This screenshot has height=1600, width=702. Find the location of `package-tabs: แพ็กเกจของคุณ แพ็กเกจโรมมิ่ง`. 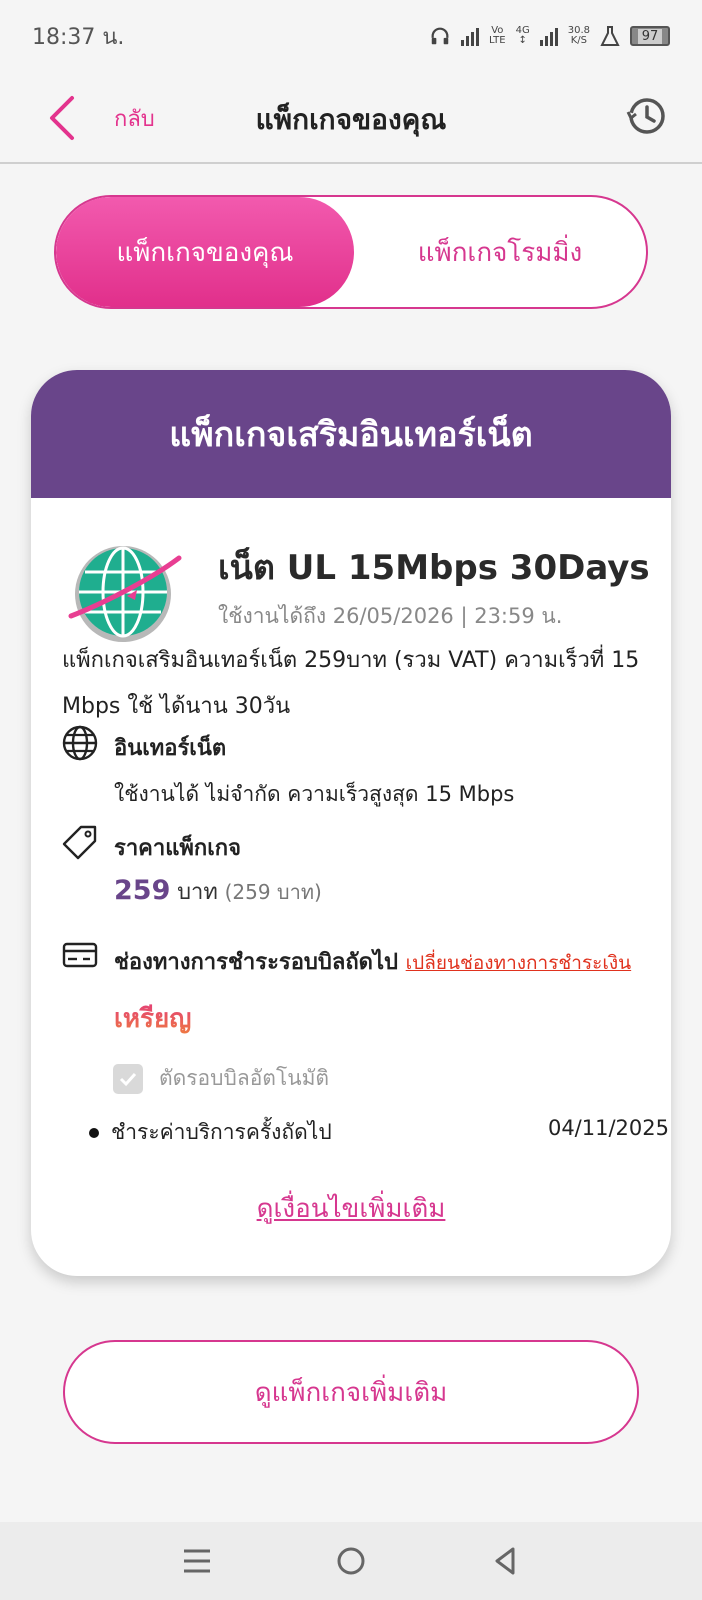

package-tabs: แพ็กเกจของคุณ แพ็กเกจโรมมิ่ง is located at coordinates (351, 252).